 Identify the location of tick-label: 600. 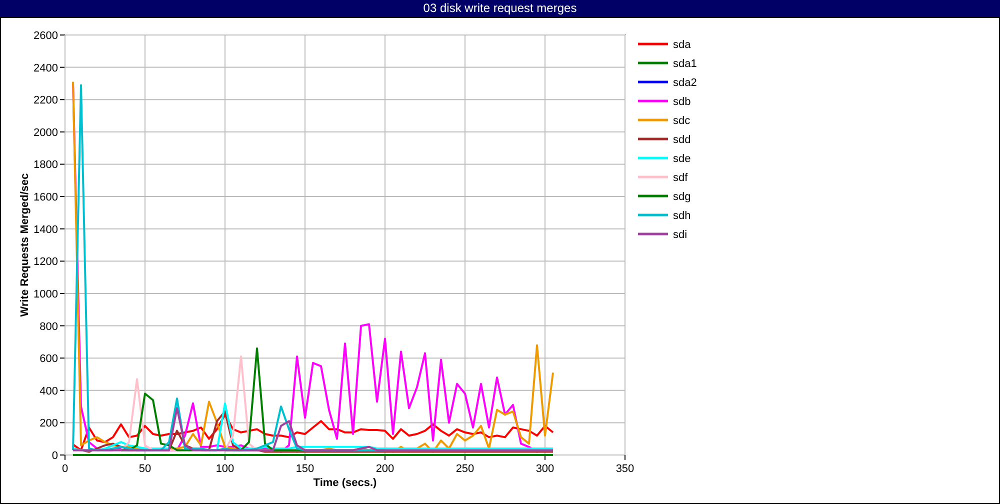
(49, 359).